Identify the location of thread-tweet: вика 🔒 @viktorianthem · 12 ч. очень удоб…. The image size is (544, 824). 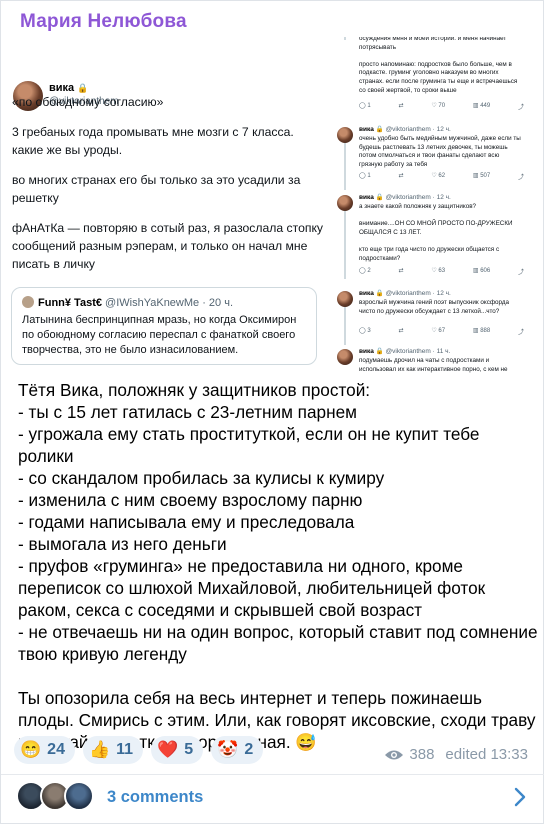
(431, 155).